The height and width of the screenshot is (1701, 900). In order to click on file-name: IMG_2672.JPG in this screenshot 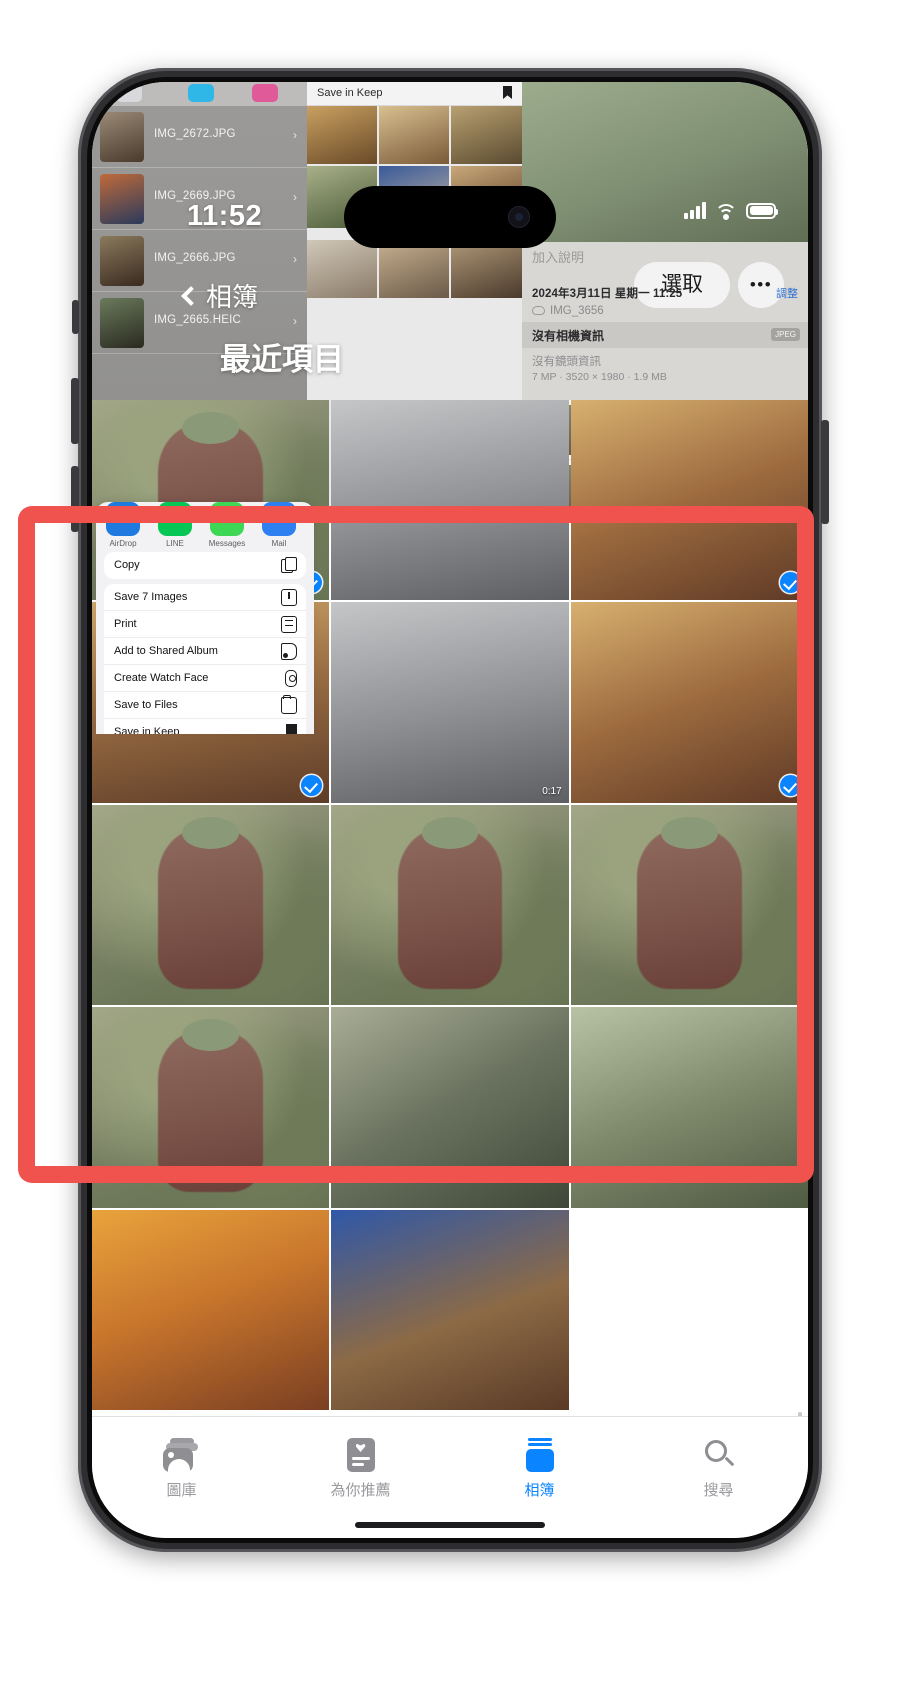, I will do `click(195, 134)`.